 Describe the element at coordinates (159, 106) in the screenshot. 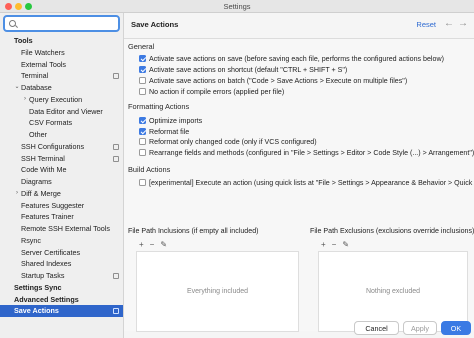

I see `formatting-section-title: Formatting Actions` at that location.